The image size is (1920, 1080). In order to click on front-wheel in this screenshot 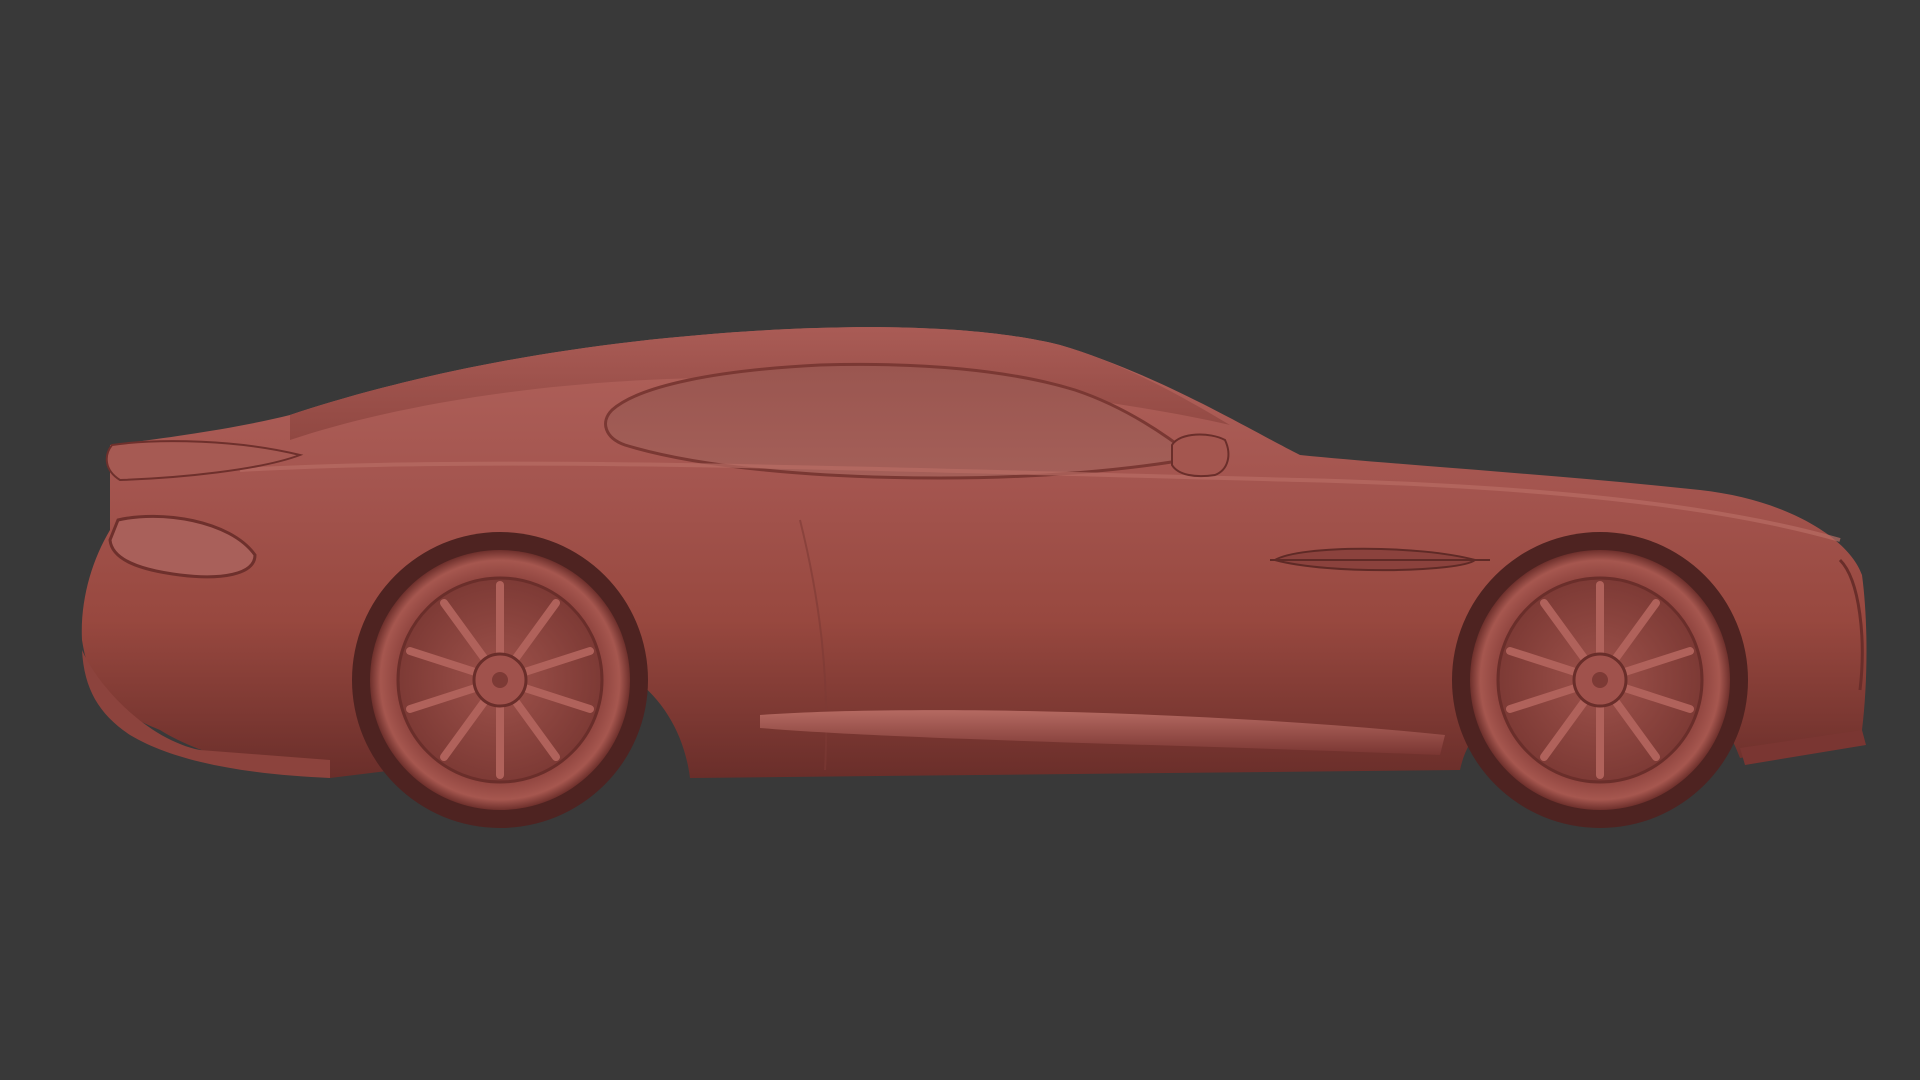, I will do `click(1600, 680)`.